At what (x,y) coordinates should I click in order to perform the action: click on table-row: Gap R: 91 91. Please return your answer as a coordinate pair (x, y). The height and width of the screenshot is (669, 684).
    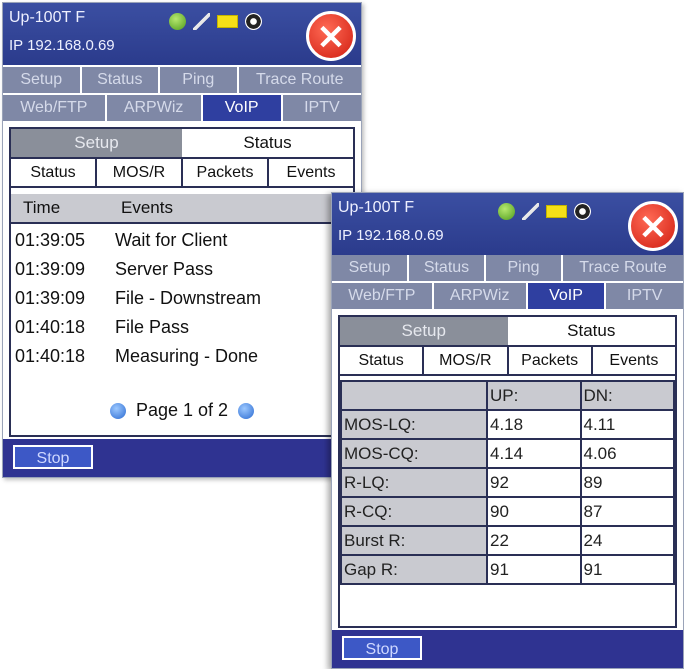
    Looking at the image, I should click on (507, 569).